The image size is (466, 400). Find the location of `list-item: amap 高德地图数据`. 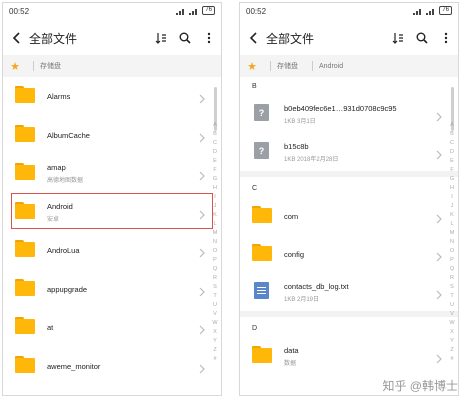

list-item: amap 高德地图数据 is located at coordinates (104, 173).